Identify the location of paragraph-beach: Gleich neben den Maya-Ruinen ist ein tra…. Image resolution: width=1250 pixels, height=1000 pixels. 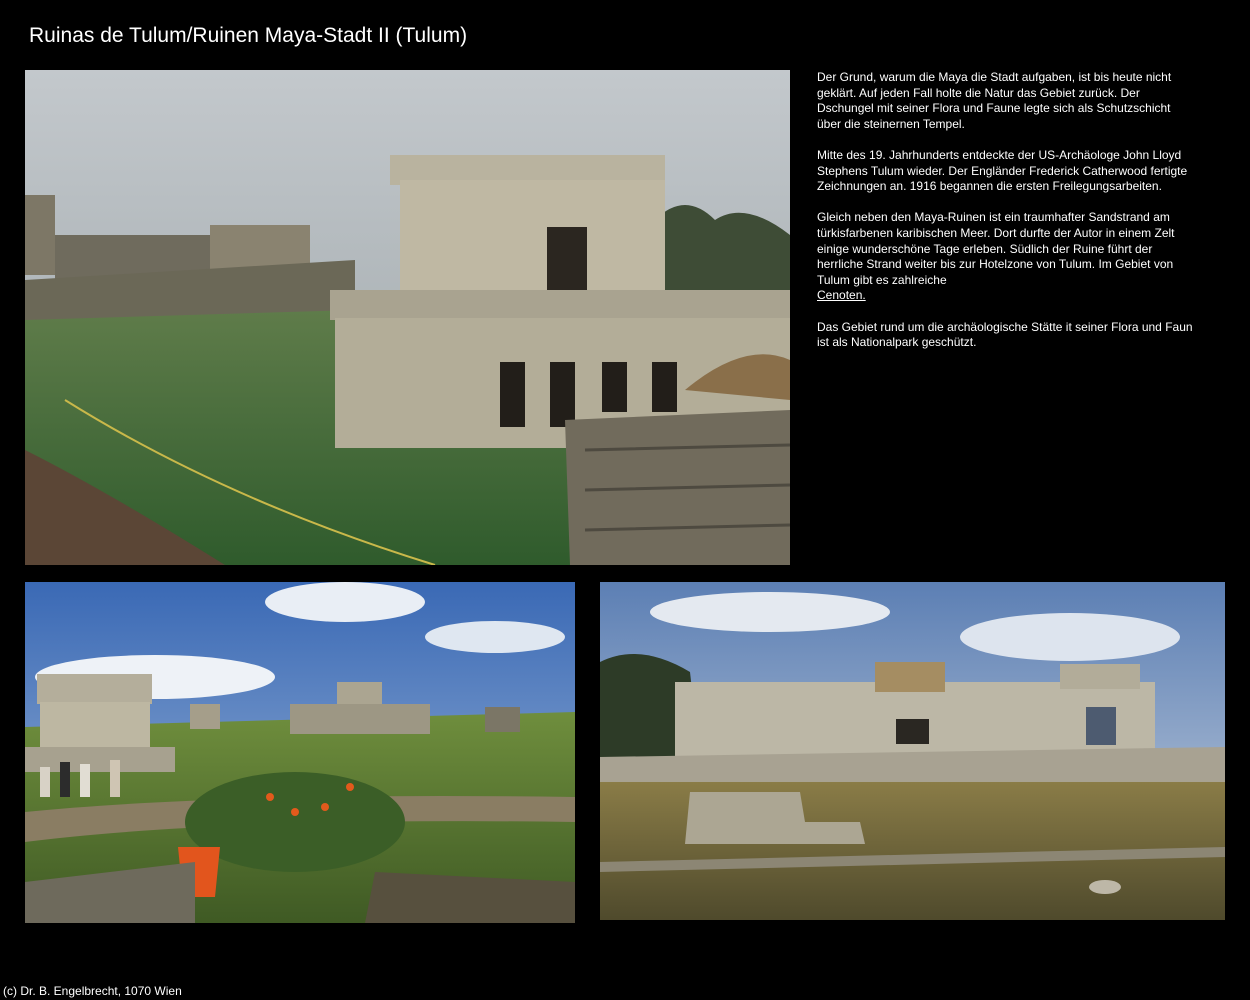
(1007, 257).